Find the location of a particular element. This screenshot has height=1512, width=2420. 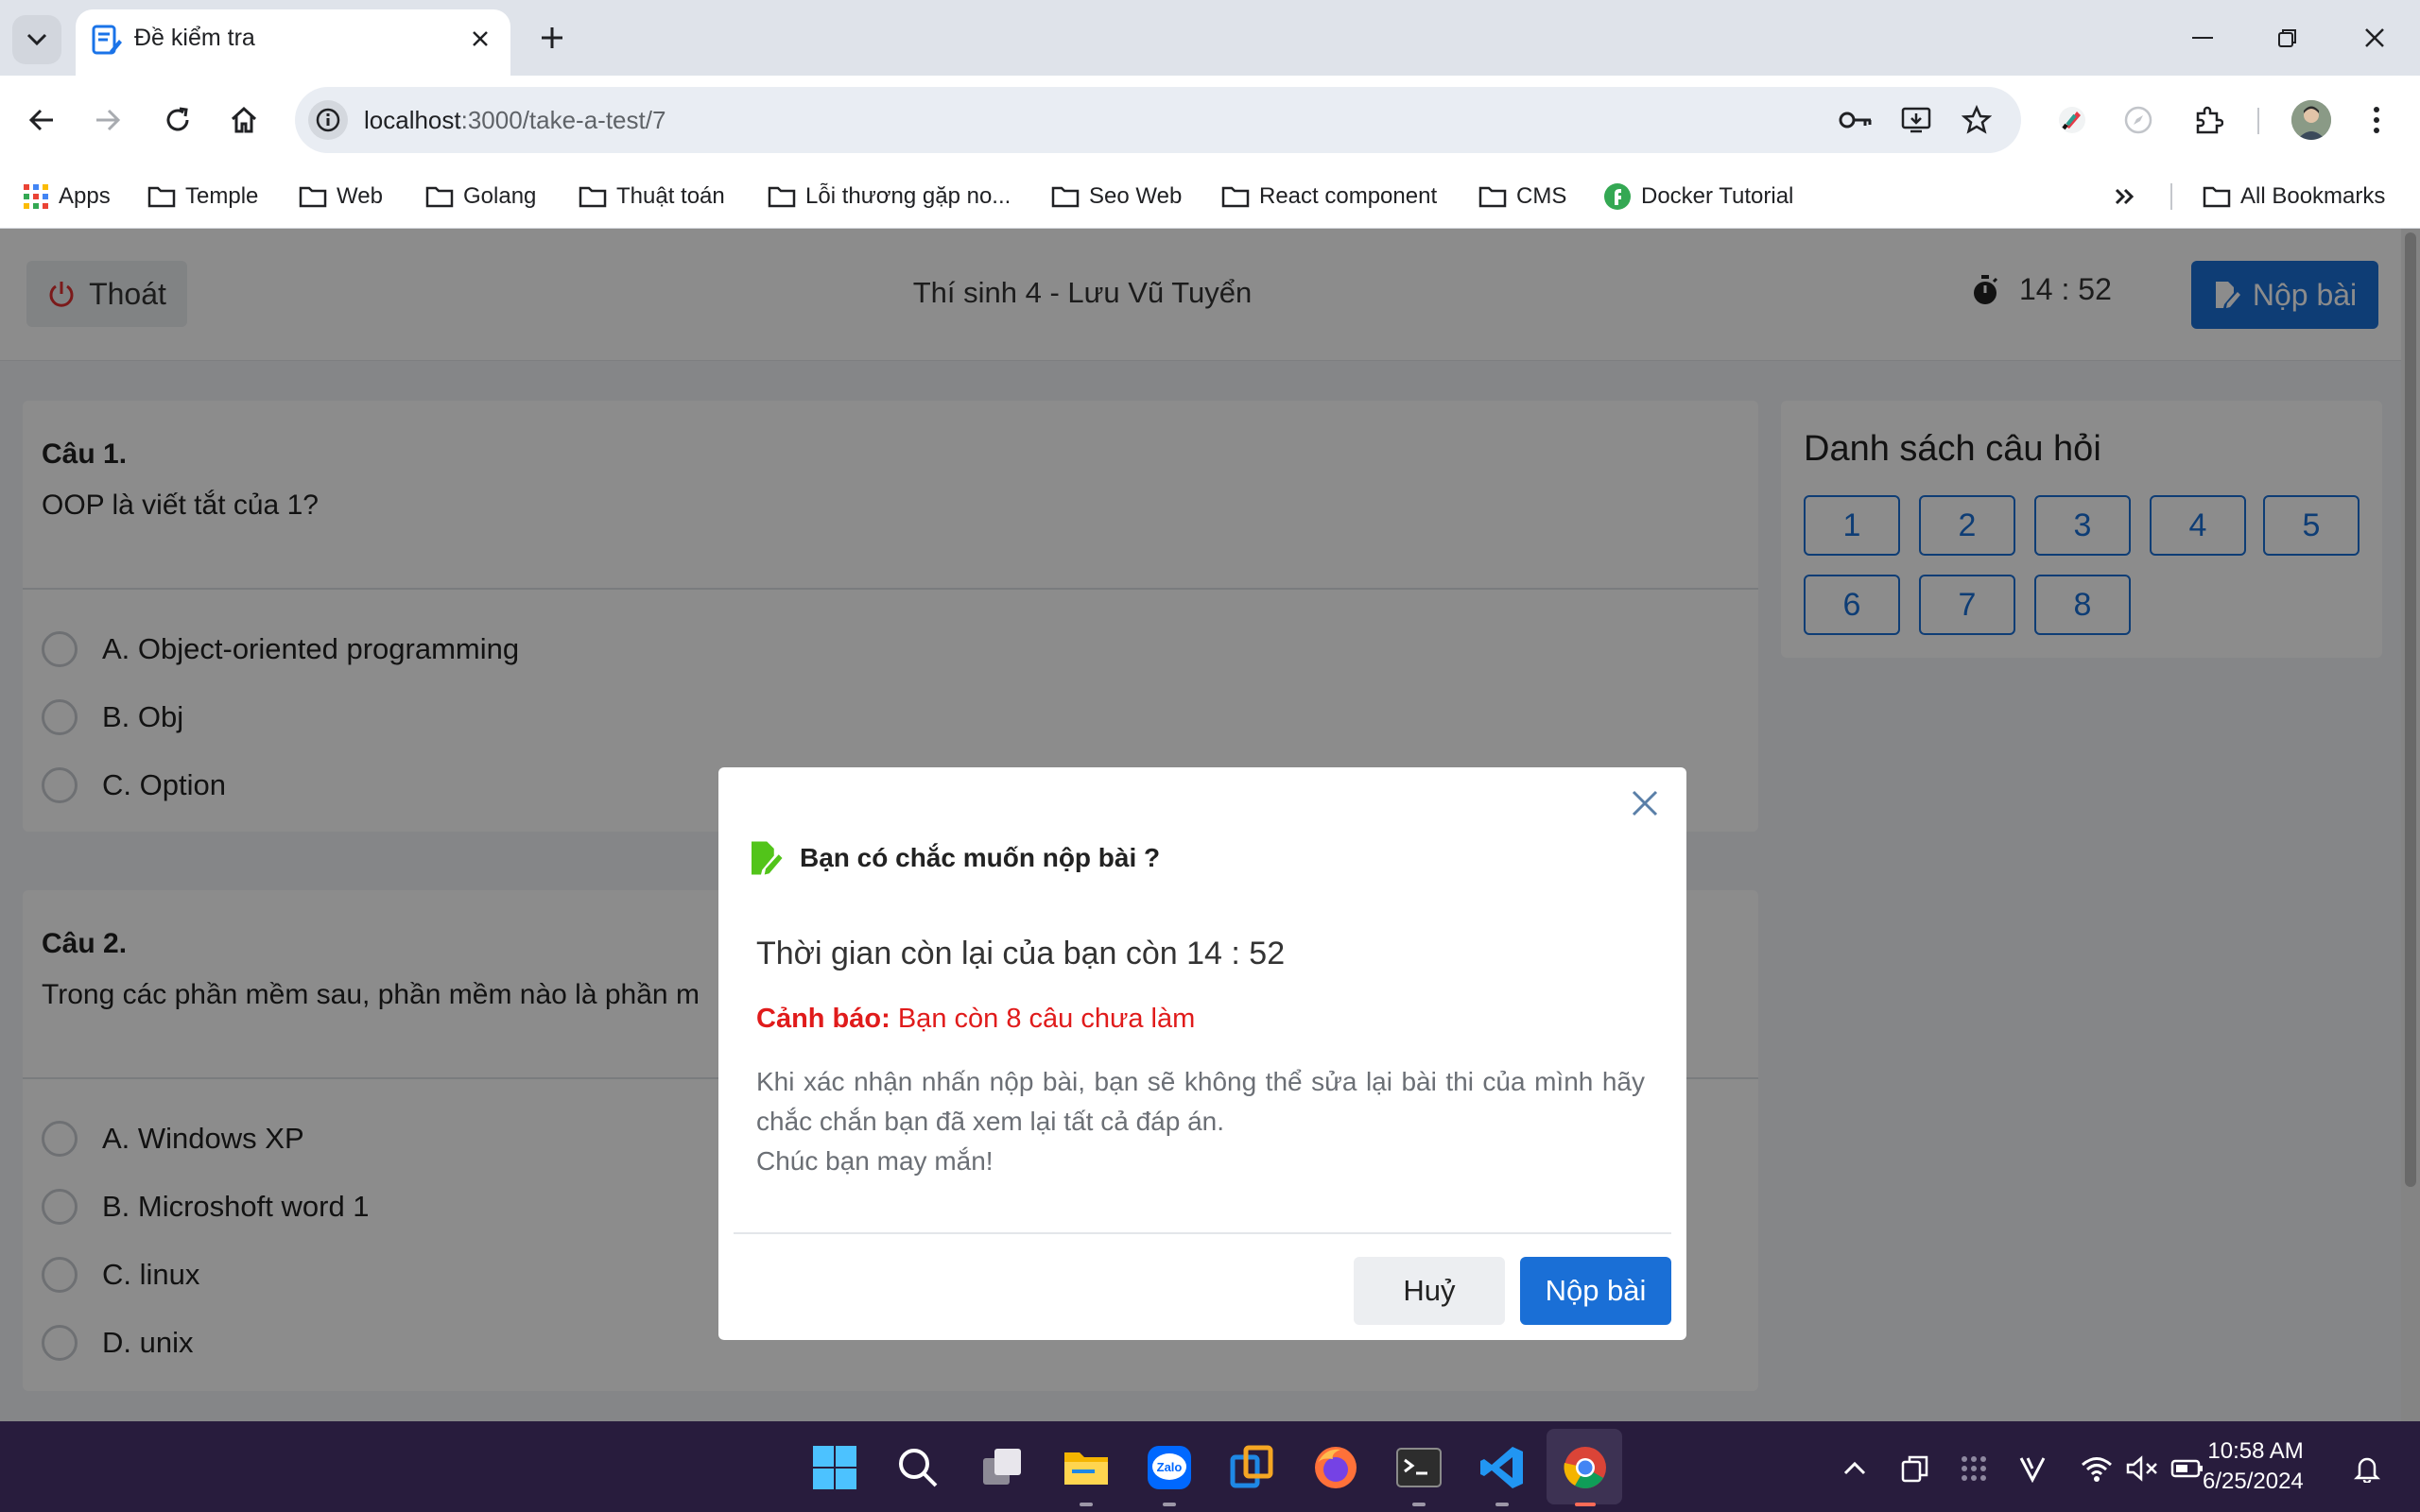

tab-close-button is located at coordinates (480, 39).